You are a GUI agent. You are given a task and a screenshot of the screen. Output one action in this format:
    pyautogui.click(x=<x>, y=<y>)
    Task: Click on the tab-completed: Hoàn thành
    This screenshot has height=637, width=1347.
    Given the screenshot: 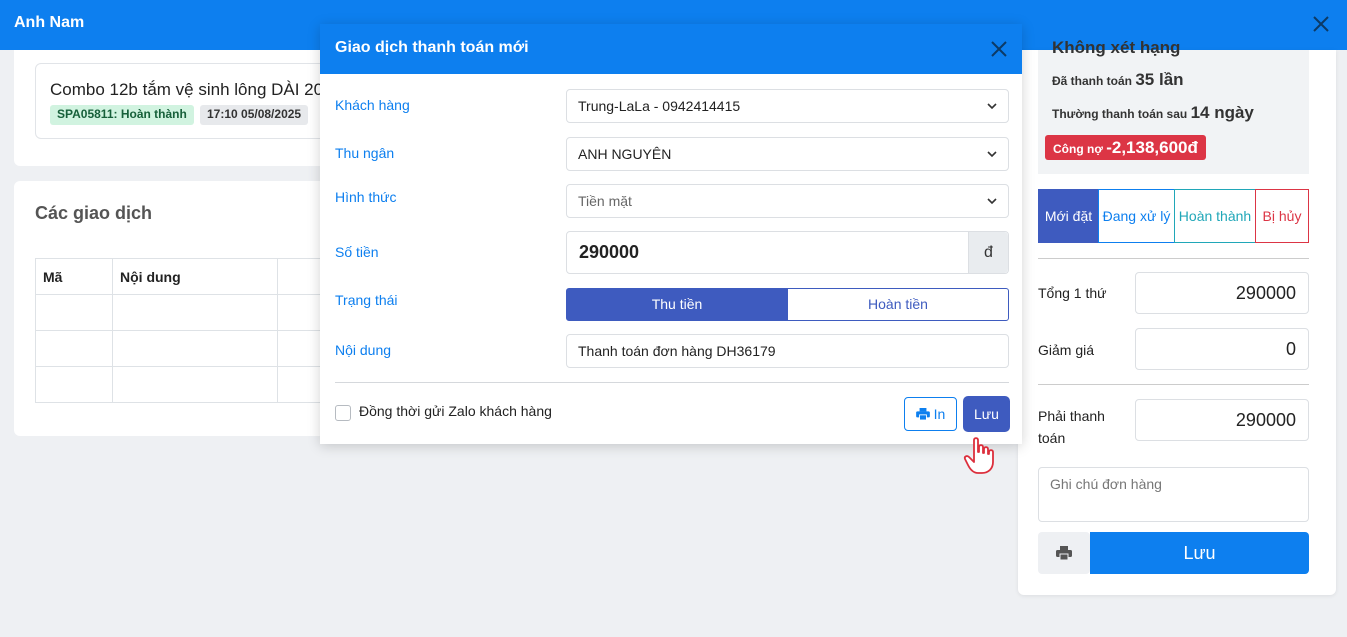 What is the action you would take?
    pyautogui.click(x=1215, y=216)
    